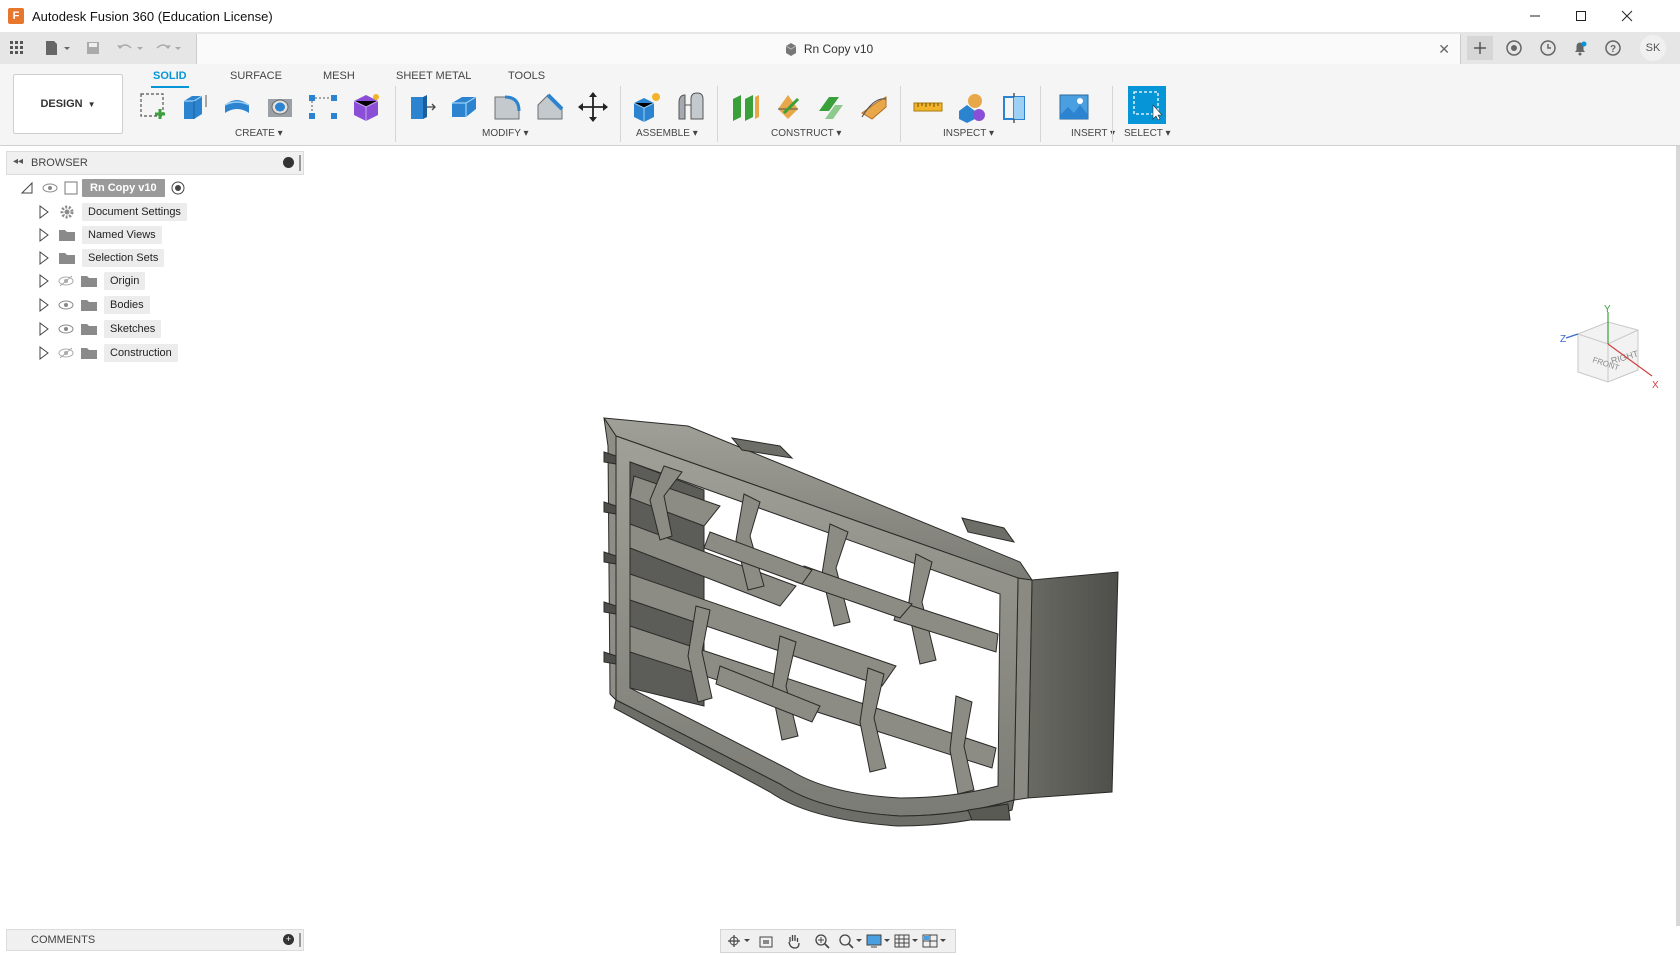  I want to click on redo-icon, so click(168, 47).